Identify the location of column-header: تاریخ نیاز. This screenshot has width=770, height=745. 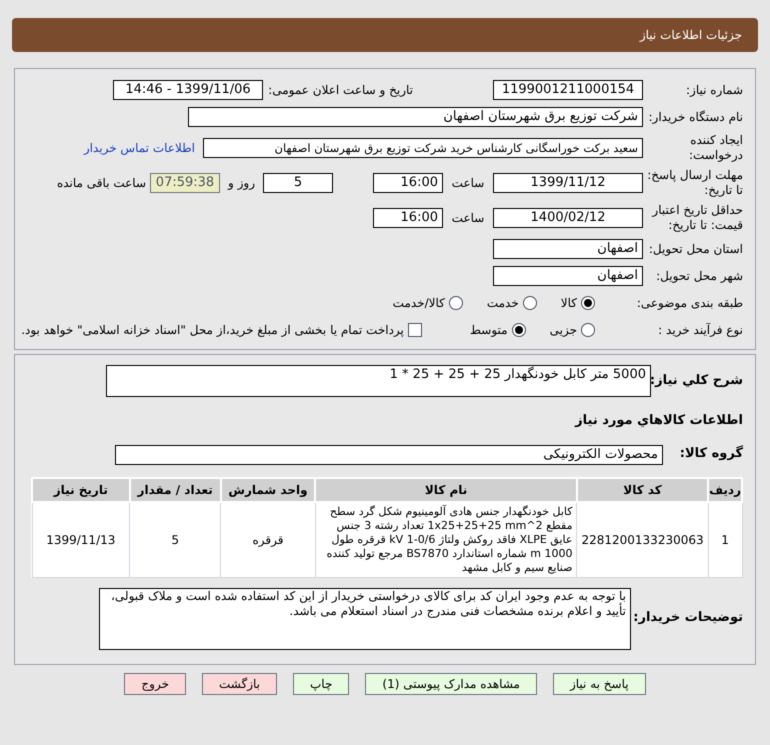
(81, 490).